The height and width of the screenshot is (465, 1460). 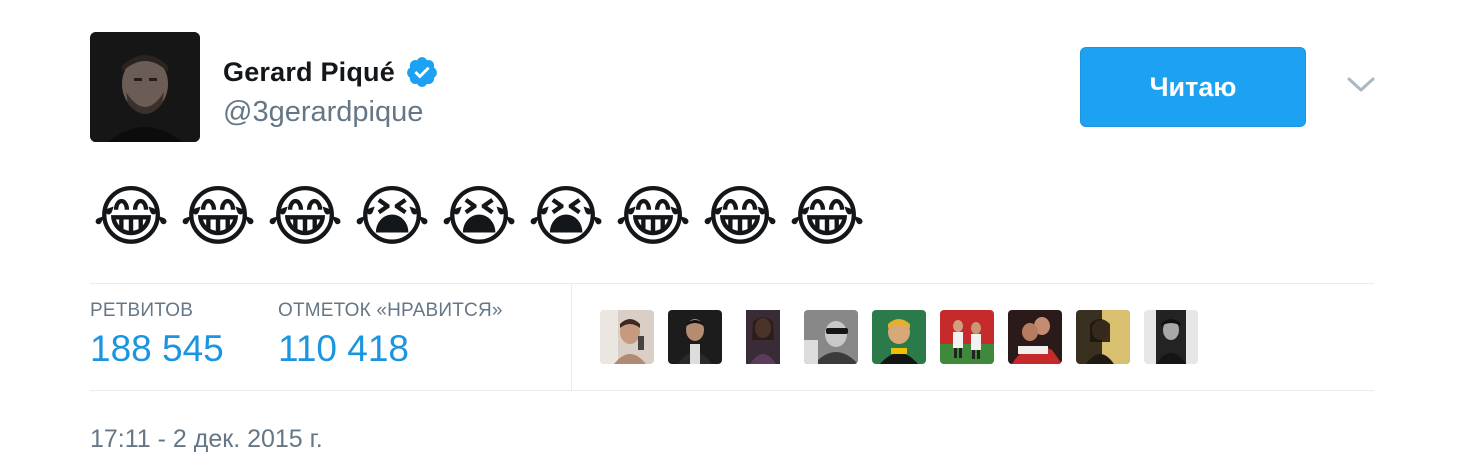 I want to click on likes-count: 110 418, so click(x=390, y=349).